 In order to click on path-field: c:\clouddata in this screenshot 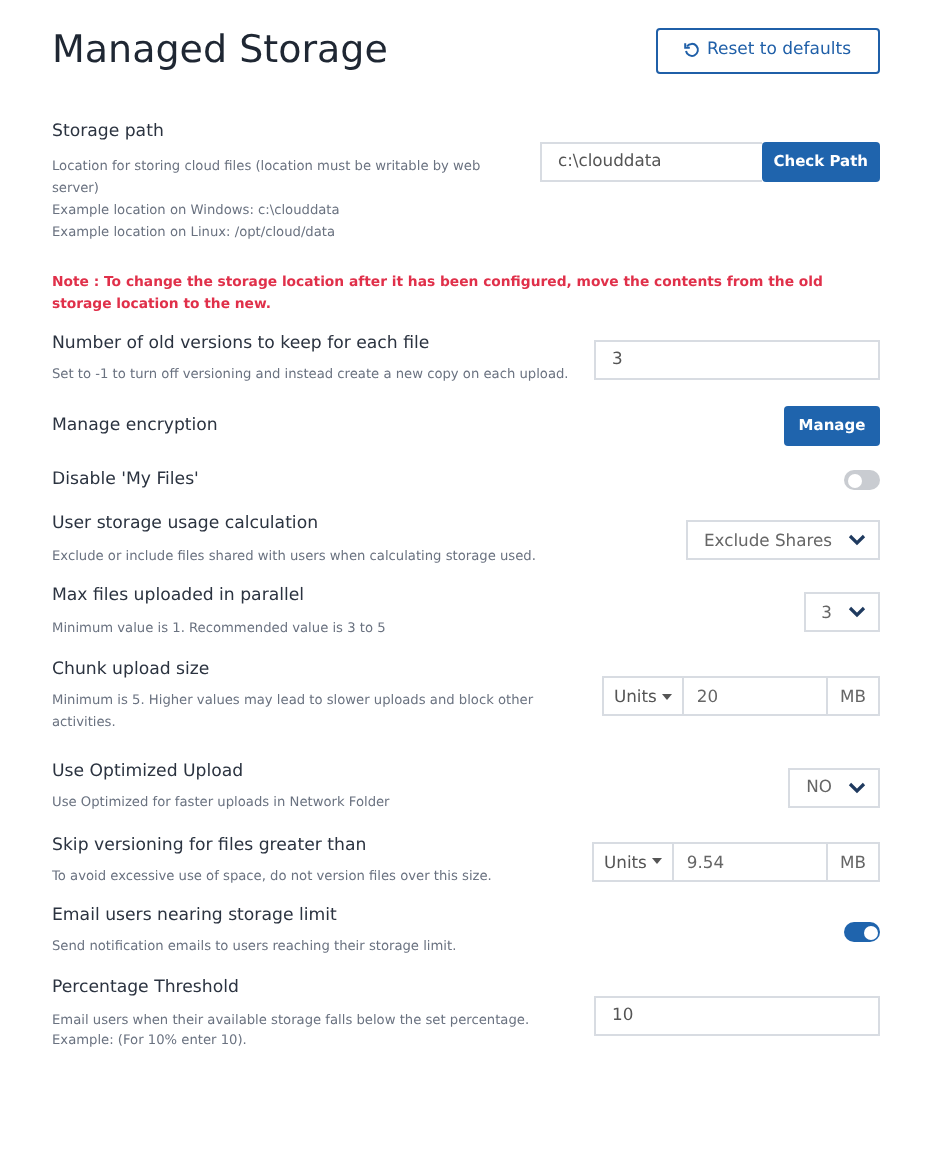, I will do `click(651, 161)`.